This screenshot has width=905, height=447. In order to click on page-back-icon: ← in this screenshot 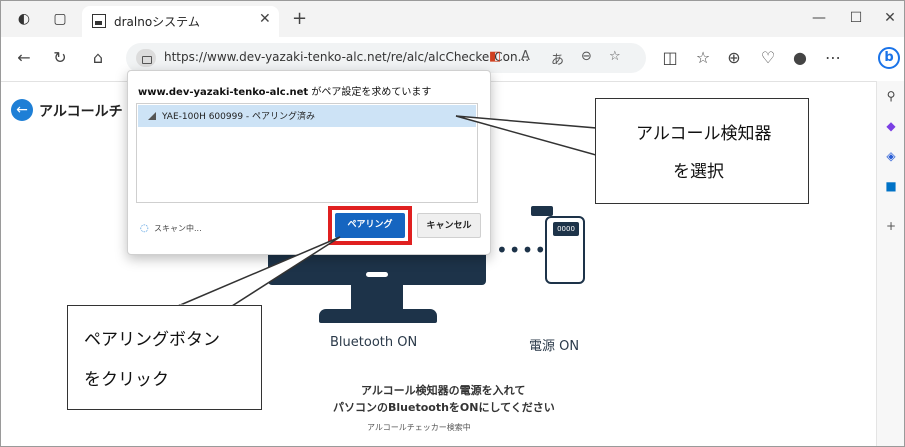, I will do `click(22, 110)`.